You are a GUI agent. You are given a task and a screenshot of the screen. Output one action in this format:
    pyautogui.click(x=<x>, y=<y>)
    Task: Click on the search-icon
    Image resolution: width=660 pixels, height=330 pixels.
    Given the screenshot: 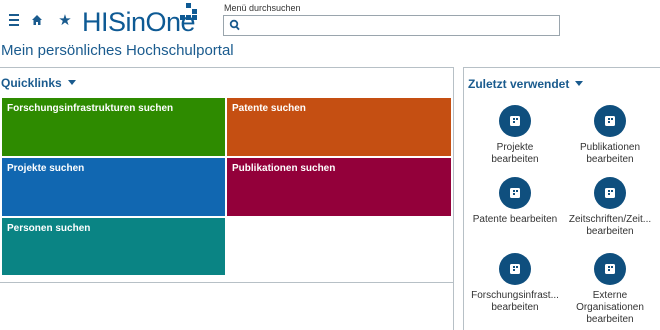 What is the action you would take?
    pyautogui.click(x=234, y=25)
    